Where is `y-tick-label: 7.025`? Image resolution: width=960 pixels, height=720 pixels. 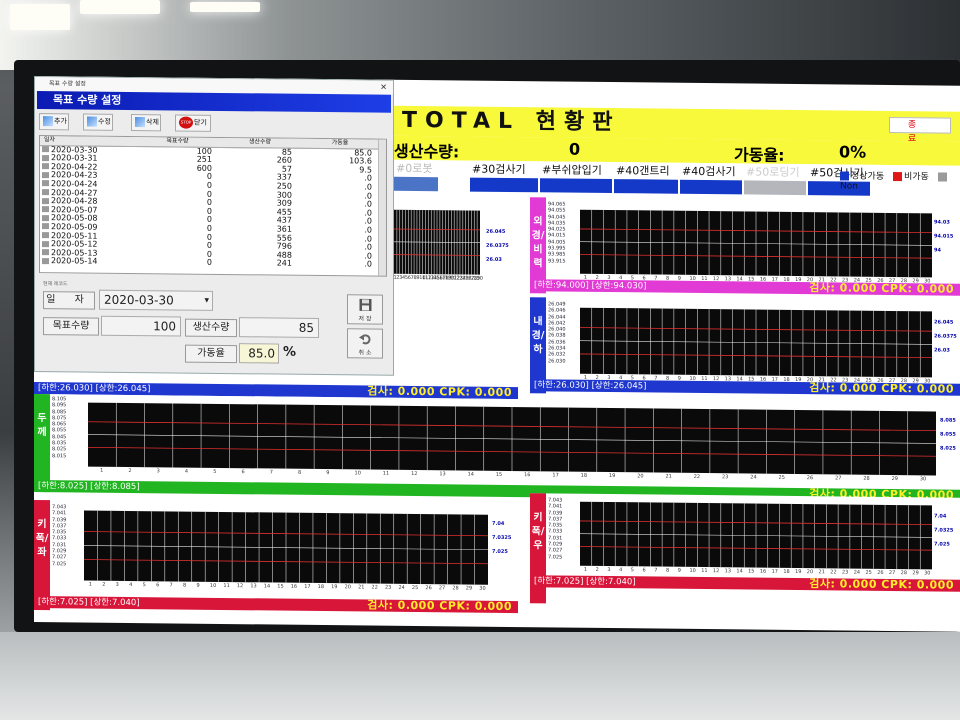
y-tick-label: 7.025 is located at coordinates (555, 557).